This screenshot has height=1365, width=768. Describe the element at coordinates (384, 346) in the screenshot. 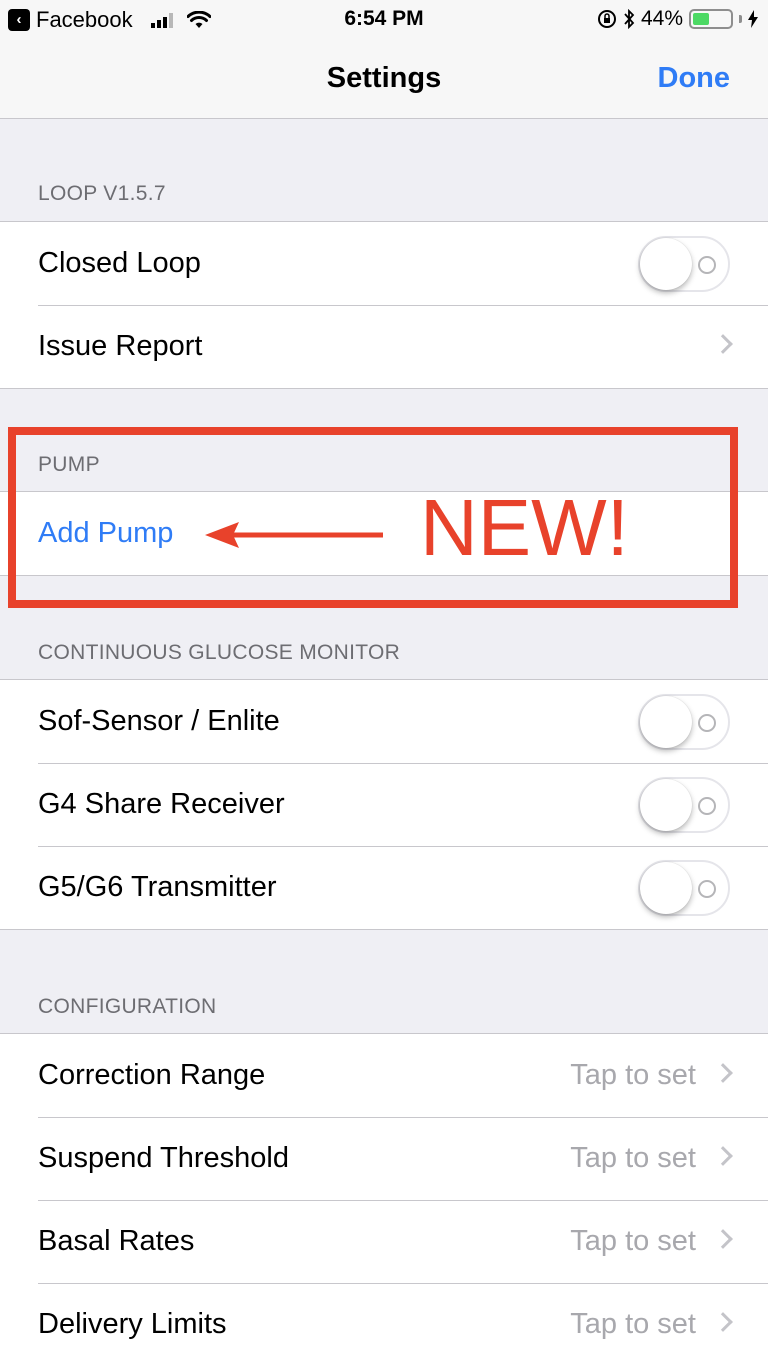

I see `issue-report-row: Issue Report` at that location.